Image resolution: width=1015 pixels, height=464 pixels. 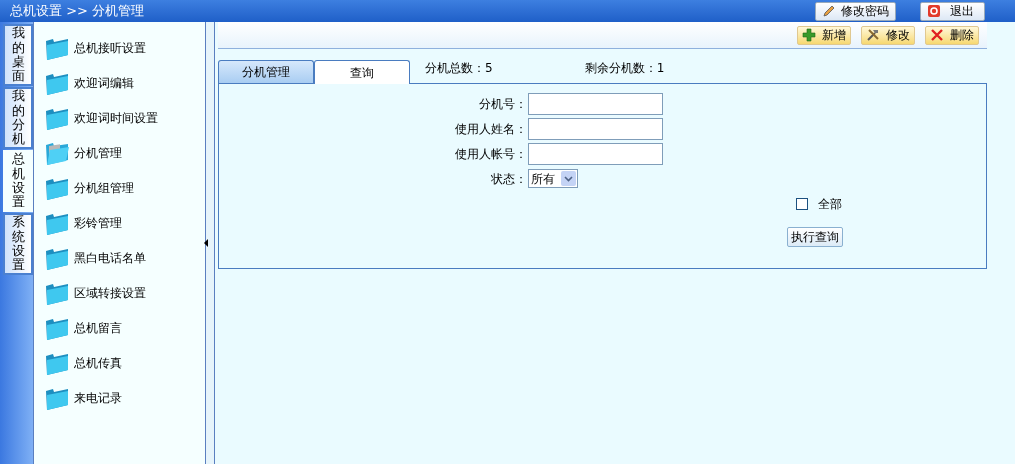 What do you see at coordinates (824, 35) in the screenshot?
I see `add-button: 新增` at bounding box center [824, 35].